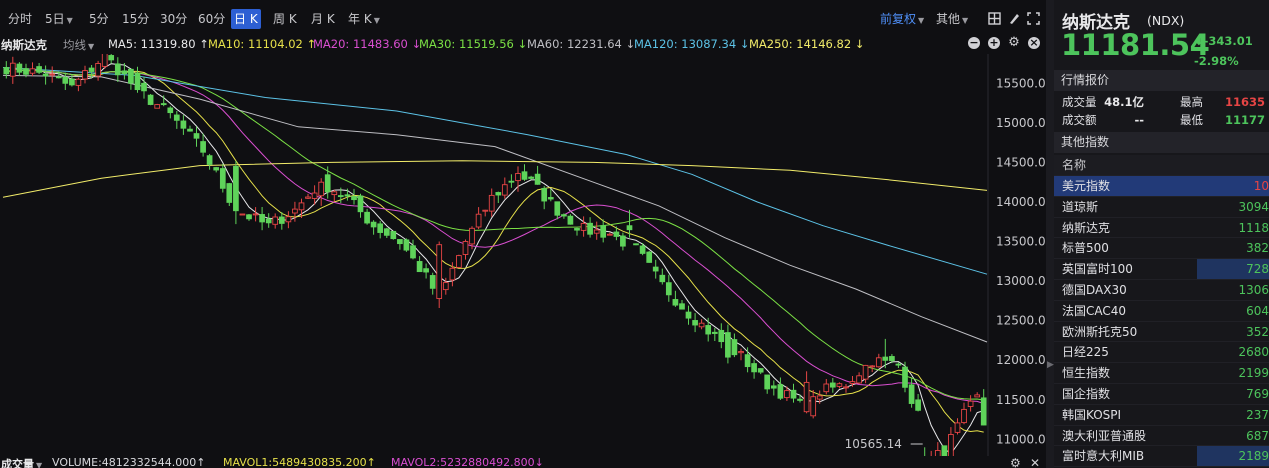  What do you see at coordinates (173, 19) in the screenshot?
I see `period-tab-4: 30分` at bounding box center [173, 19].